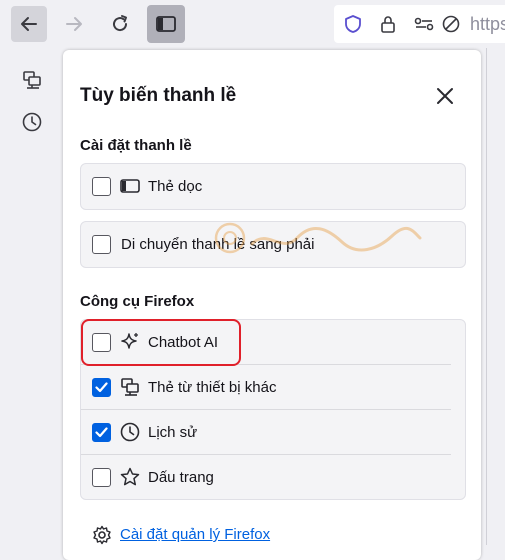 This screenshot has width=505, height=560. I want to click on vertical-tabs-icon, so click(130, 186).